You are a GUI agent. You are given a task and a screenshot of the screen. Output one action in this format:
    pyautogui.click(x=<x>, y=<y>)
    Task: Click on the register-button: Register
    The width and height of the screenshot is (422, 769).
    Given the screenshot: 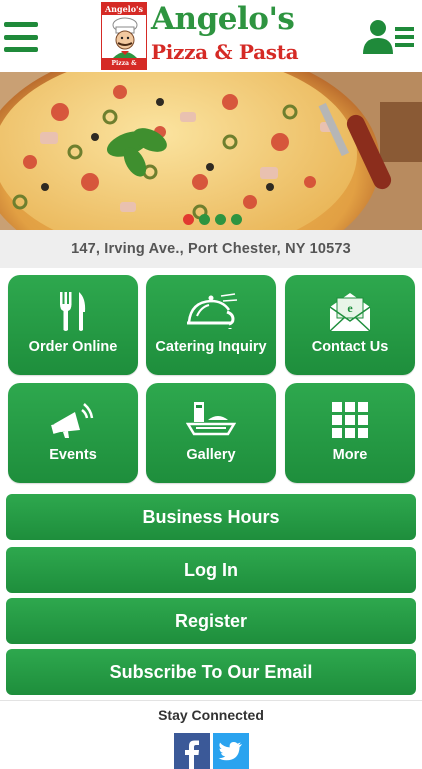 What is the action you would take?
    pyautogui.click(x=211, y=621)
    